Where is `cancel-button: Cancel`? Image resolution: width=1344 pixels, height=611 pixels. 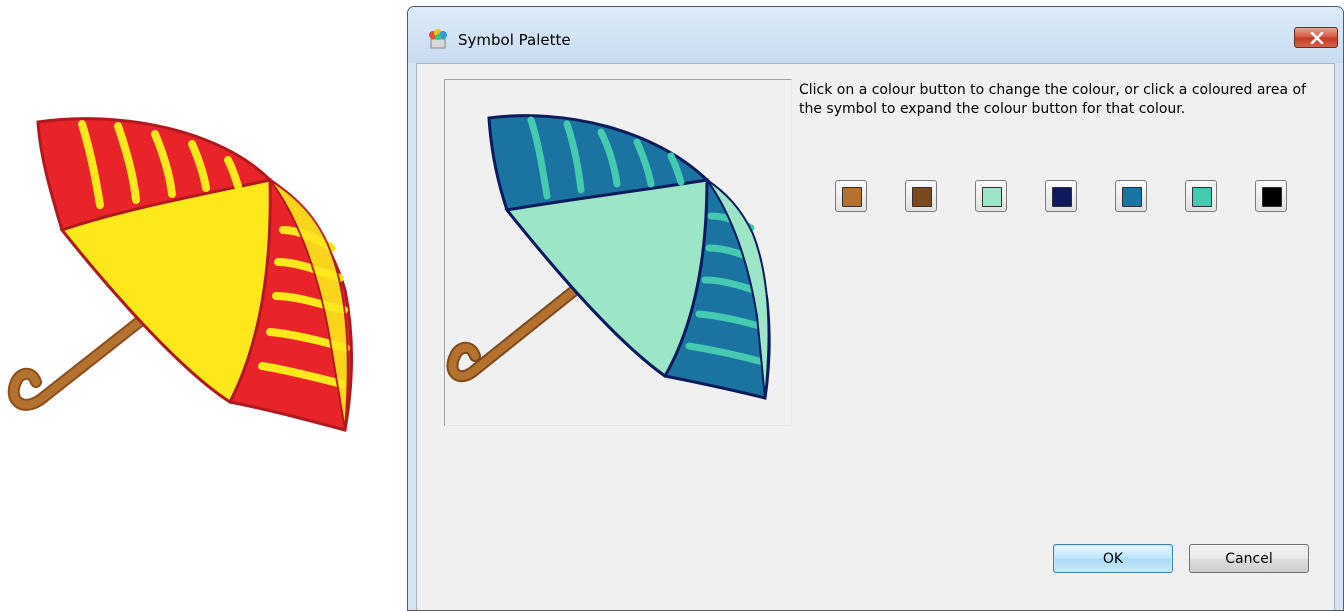
cancel-button: Cancel is located at coordinates (1249, 558).